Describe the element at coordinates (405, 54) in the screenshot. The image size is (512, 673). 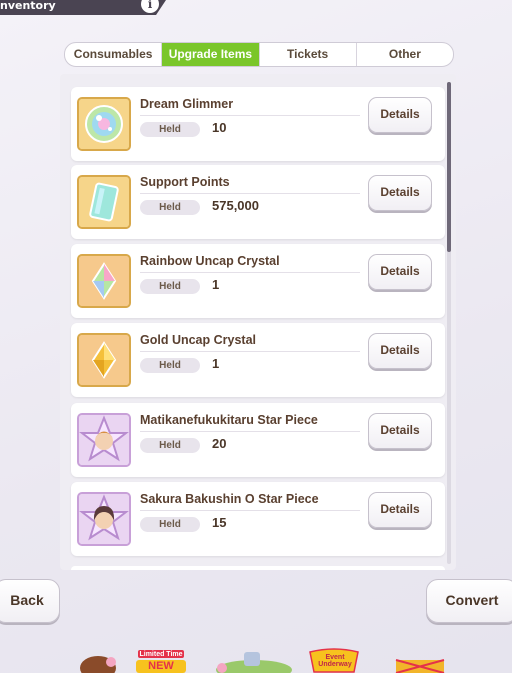
I see `tab-other: Other` at that location.